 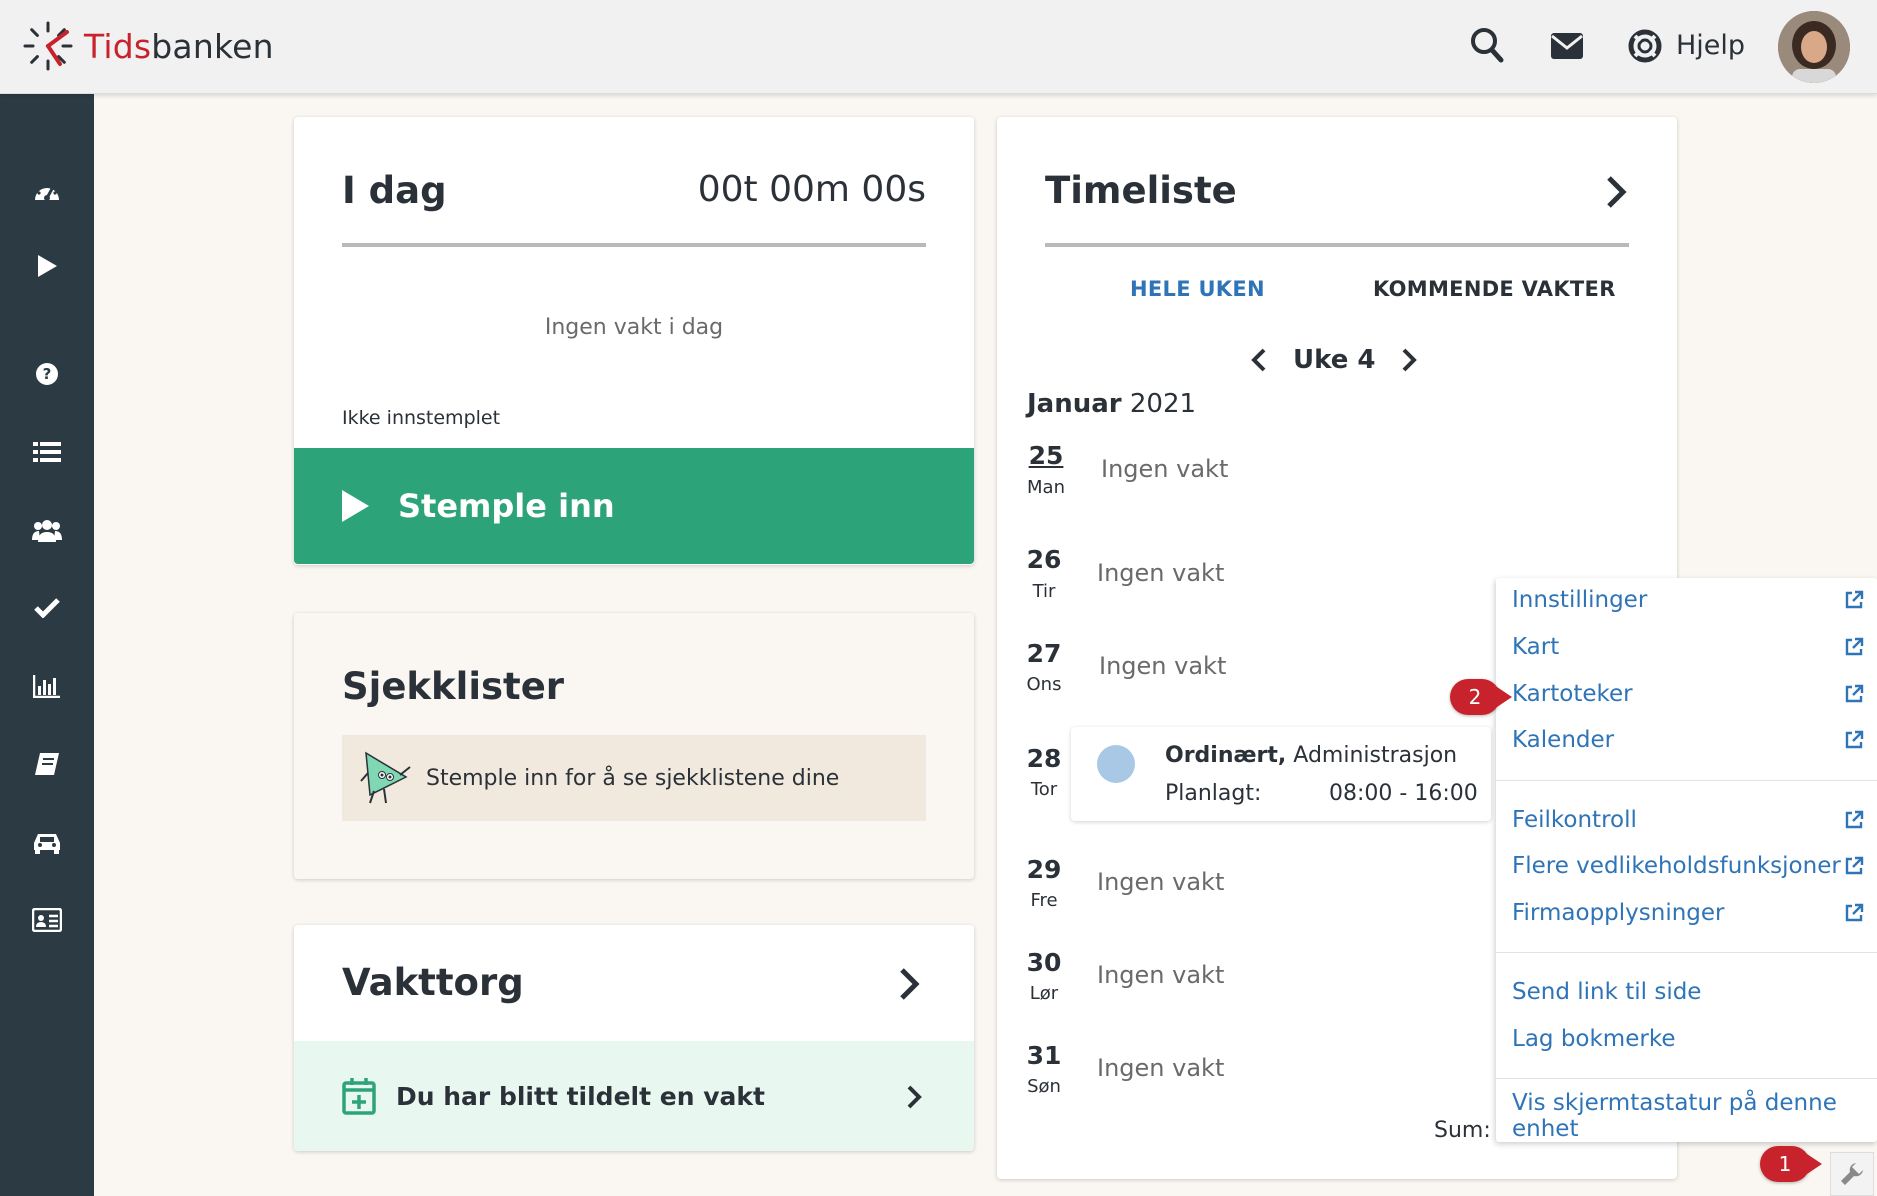 What do you see at coordinates (1618, 913) in the screenshot?
I see `menu-item-label: Firmaopplysninger` at bounding box center [1618, 913].